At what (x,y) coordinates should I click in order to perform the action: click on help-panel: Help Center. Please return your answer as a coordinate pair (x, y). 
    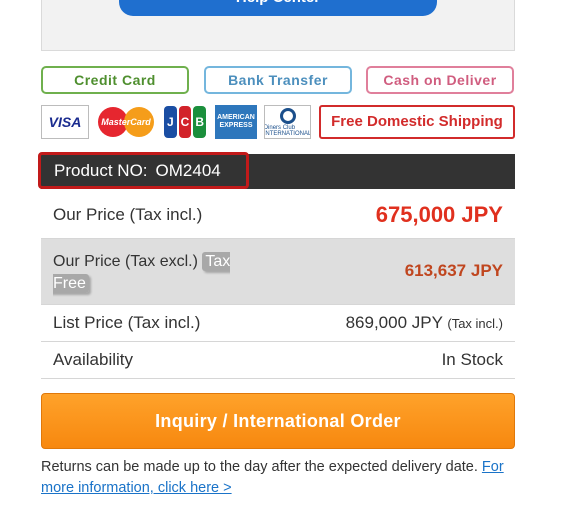
    Looking at the image, I should click on (278, 25).